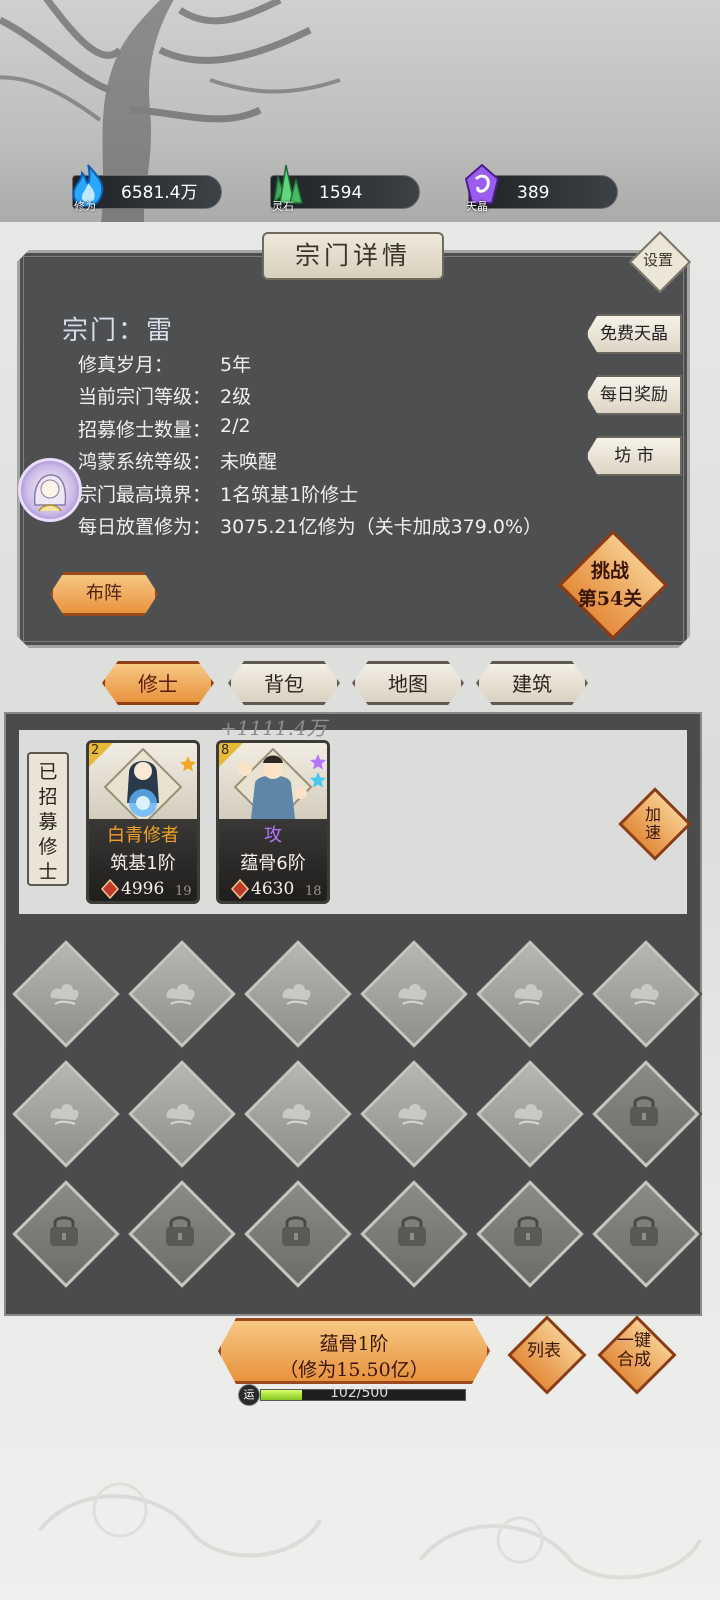 This screenshot has width=720, height=1600. I want to click on free-crystal-button: 免费天晶, so click(634, 334).